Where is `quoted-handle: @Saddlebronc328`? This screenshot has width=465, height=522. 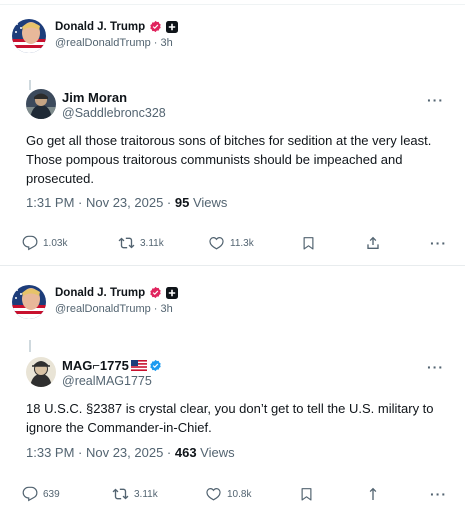
quoted-handle: @Saddlebronc328 is located at coordinates (114, 113).